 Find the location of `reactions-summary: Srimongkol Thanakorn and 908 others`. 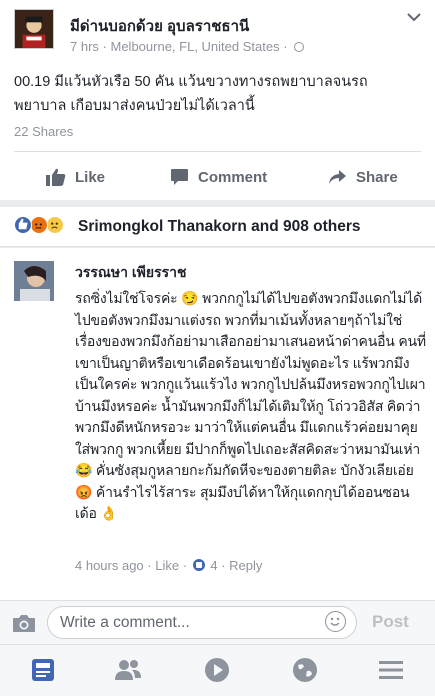

reactions-summary: Srimongkol Thanakorn and 908 others is located at coordinates (217, 227).